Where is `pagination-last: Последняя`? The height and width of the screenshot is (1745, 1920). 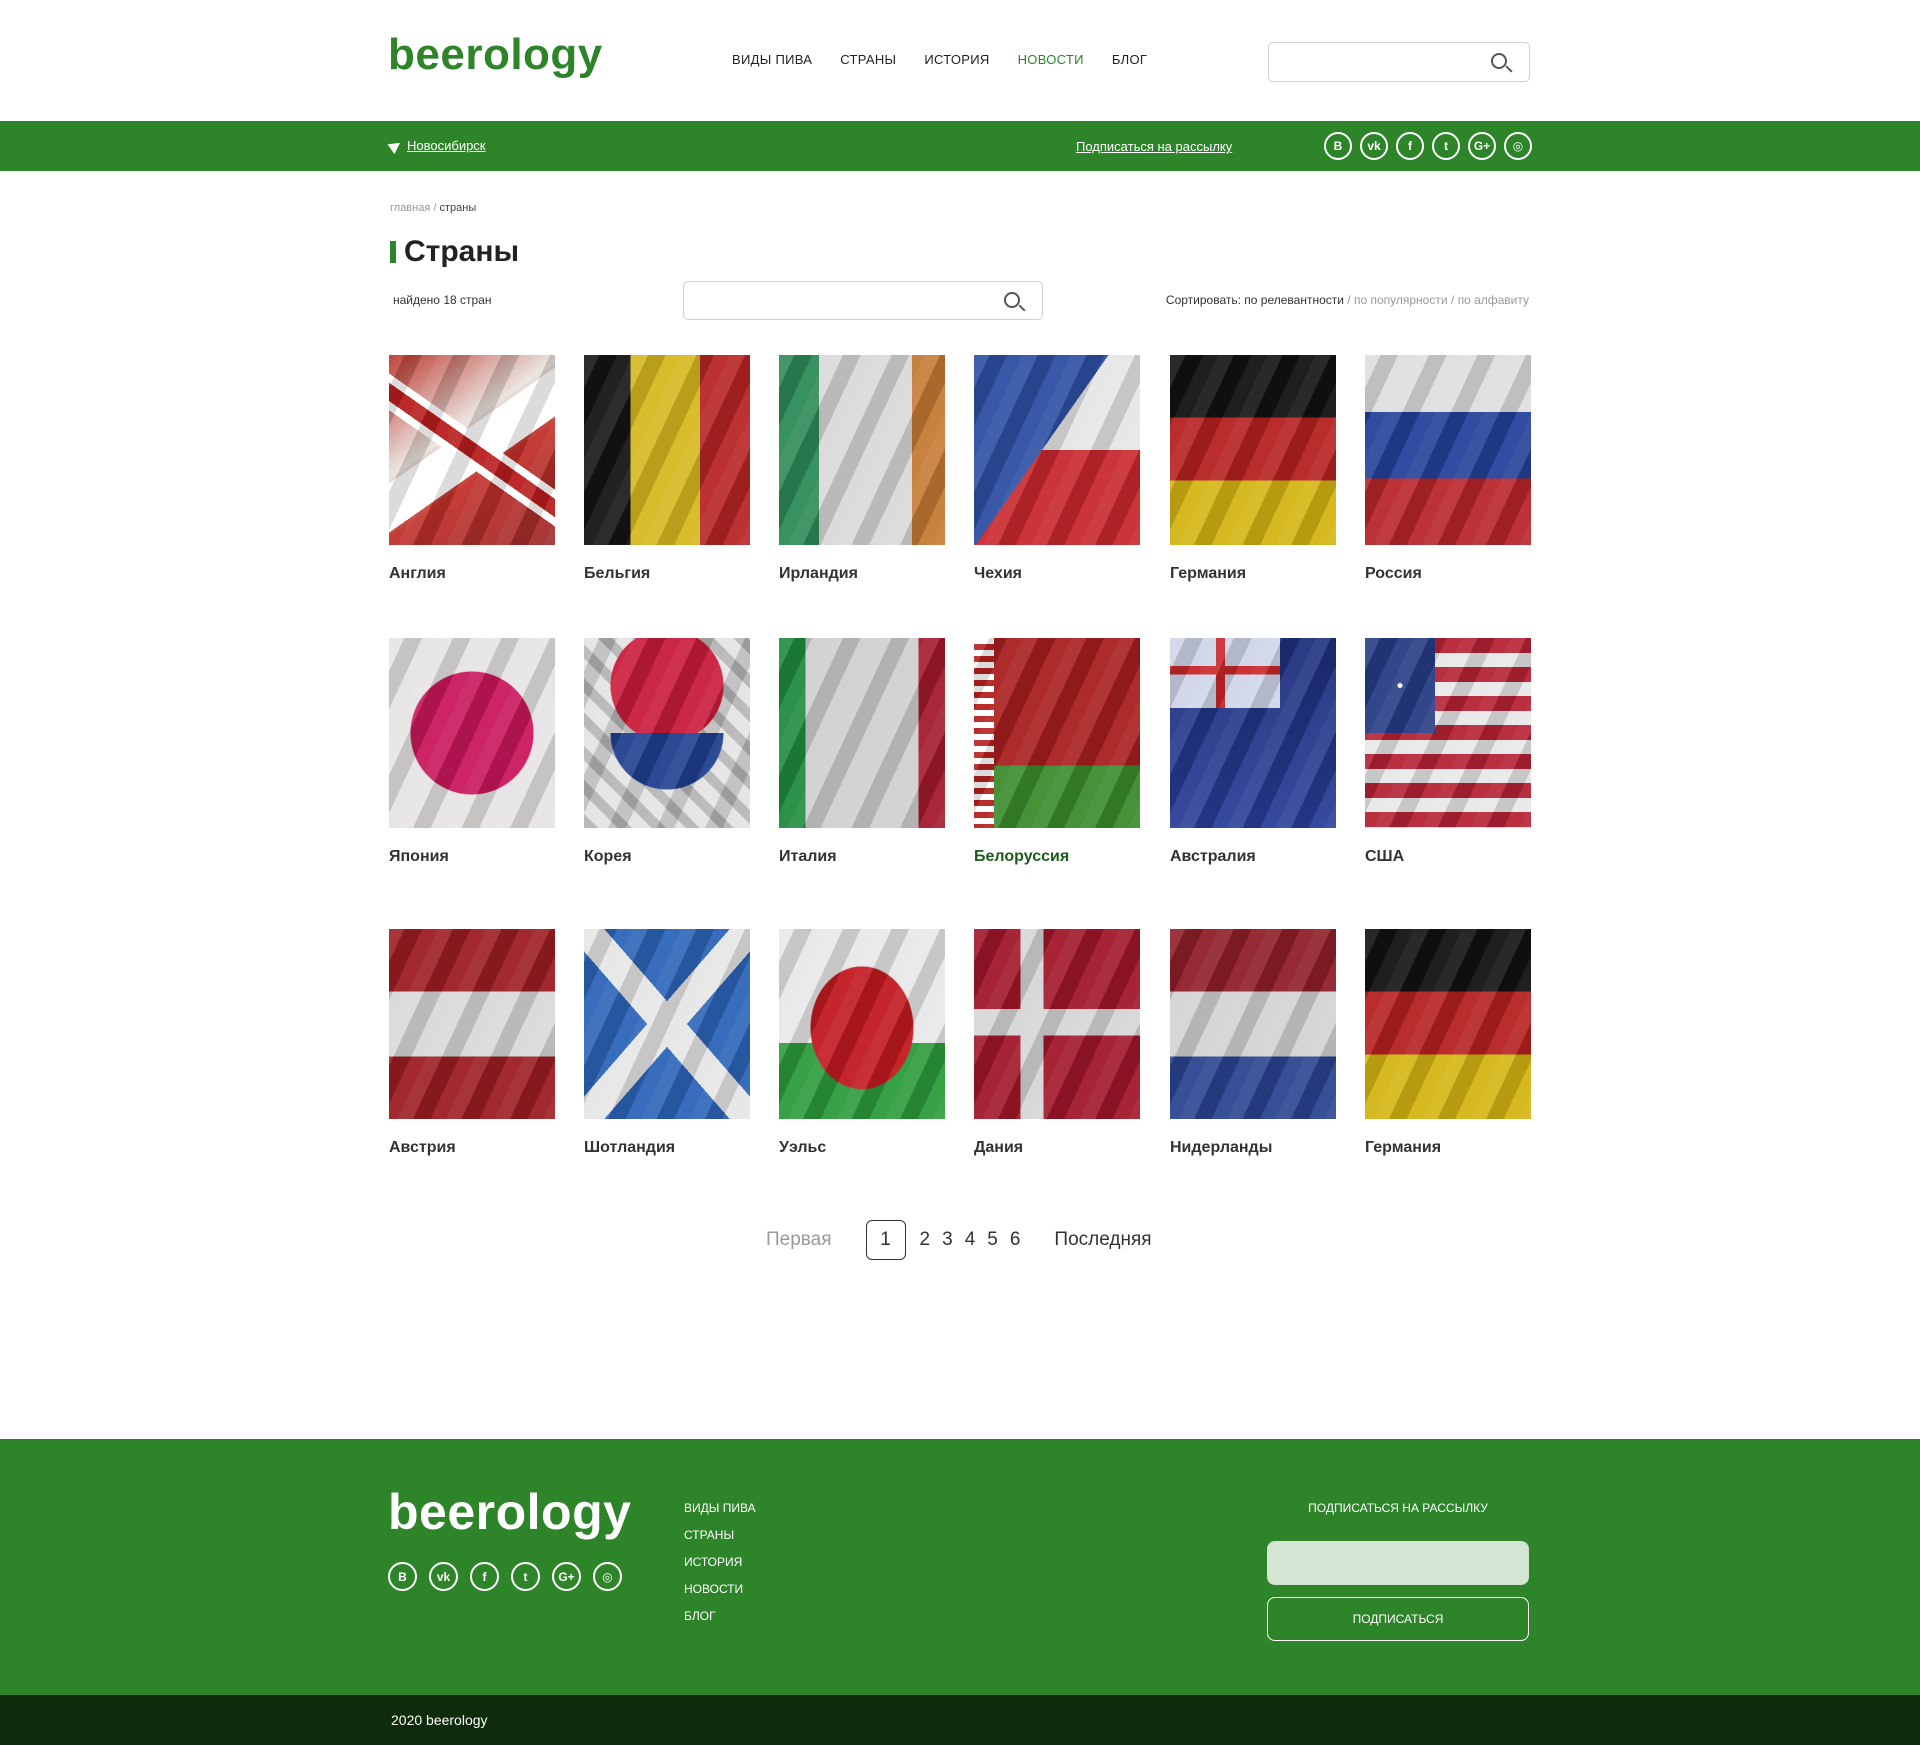 pagination-last: Последняя is located at coordinates (1102, 1240).